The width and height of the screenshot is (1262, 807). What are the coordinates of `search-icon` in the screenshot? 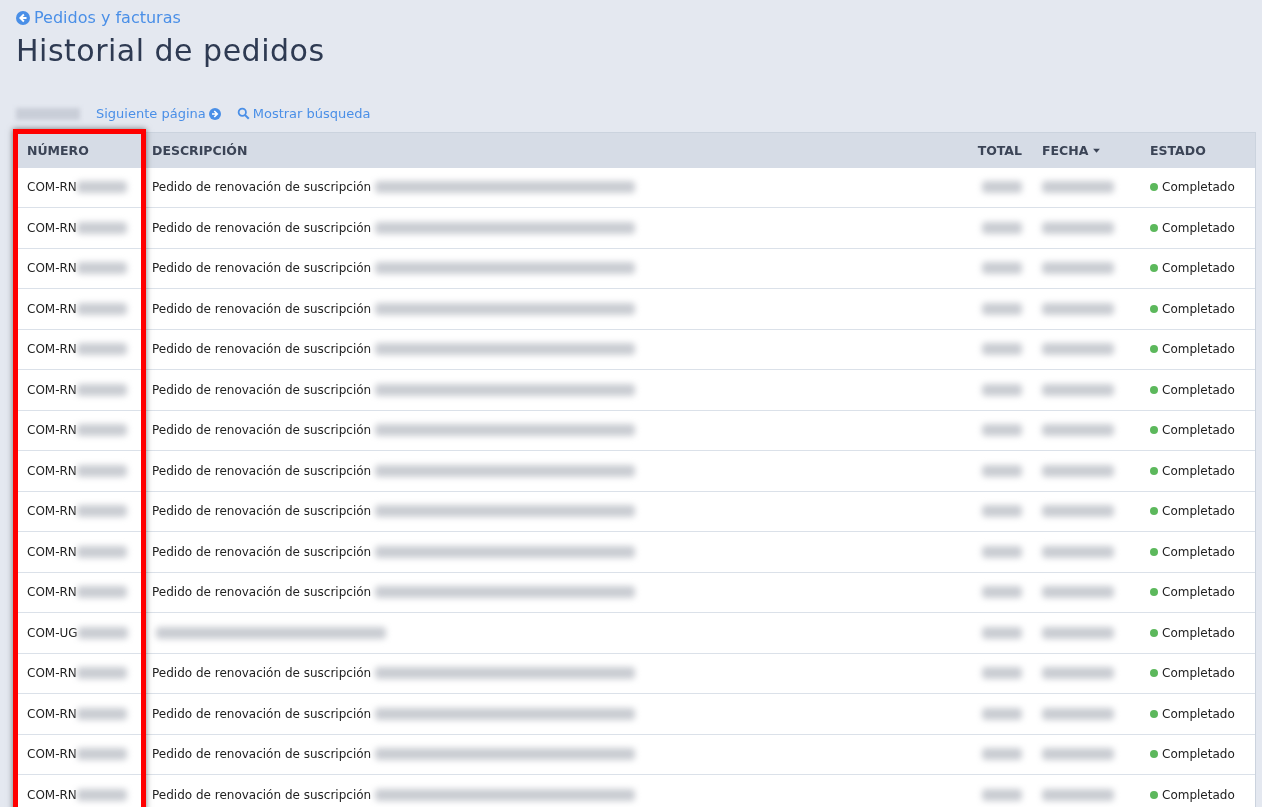 It's located at (243, 113).